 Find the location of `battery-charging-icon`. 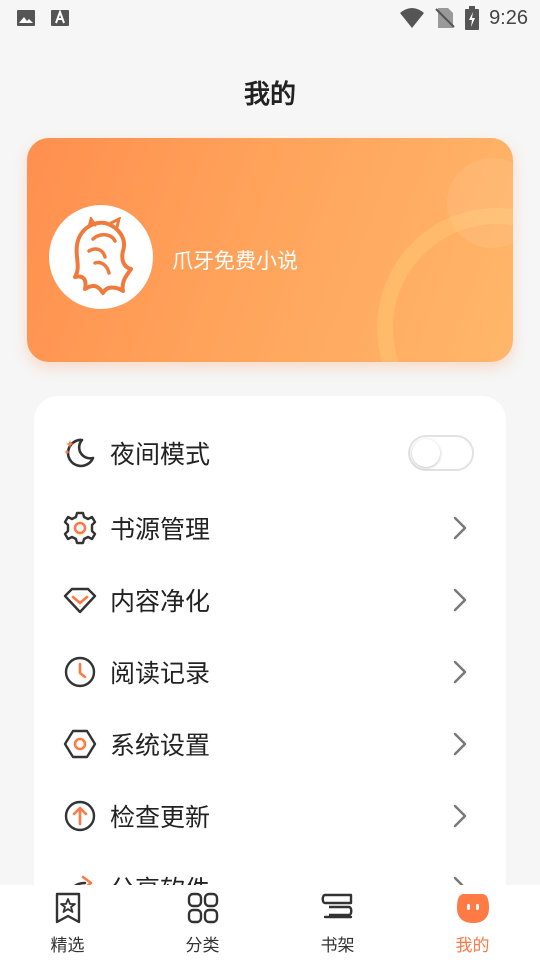

battery-charging-icon is located at coordinates (472, 18).